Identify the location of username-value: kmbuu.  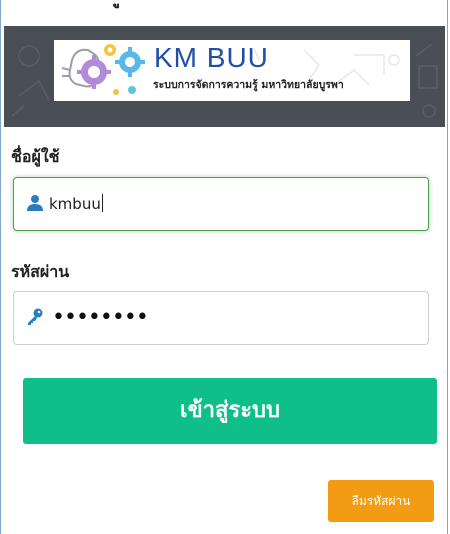
(75, 204).